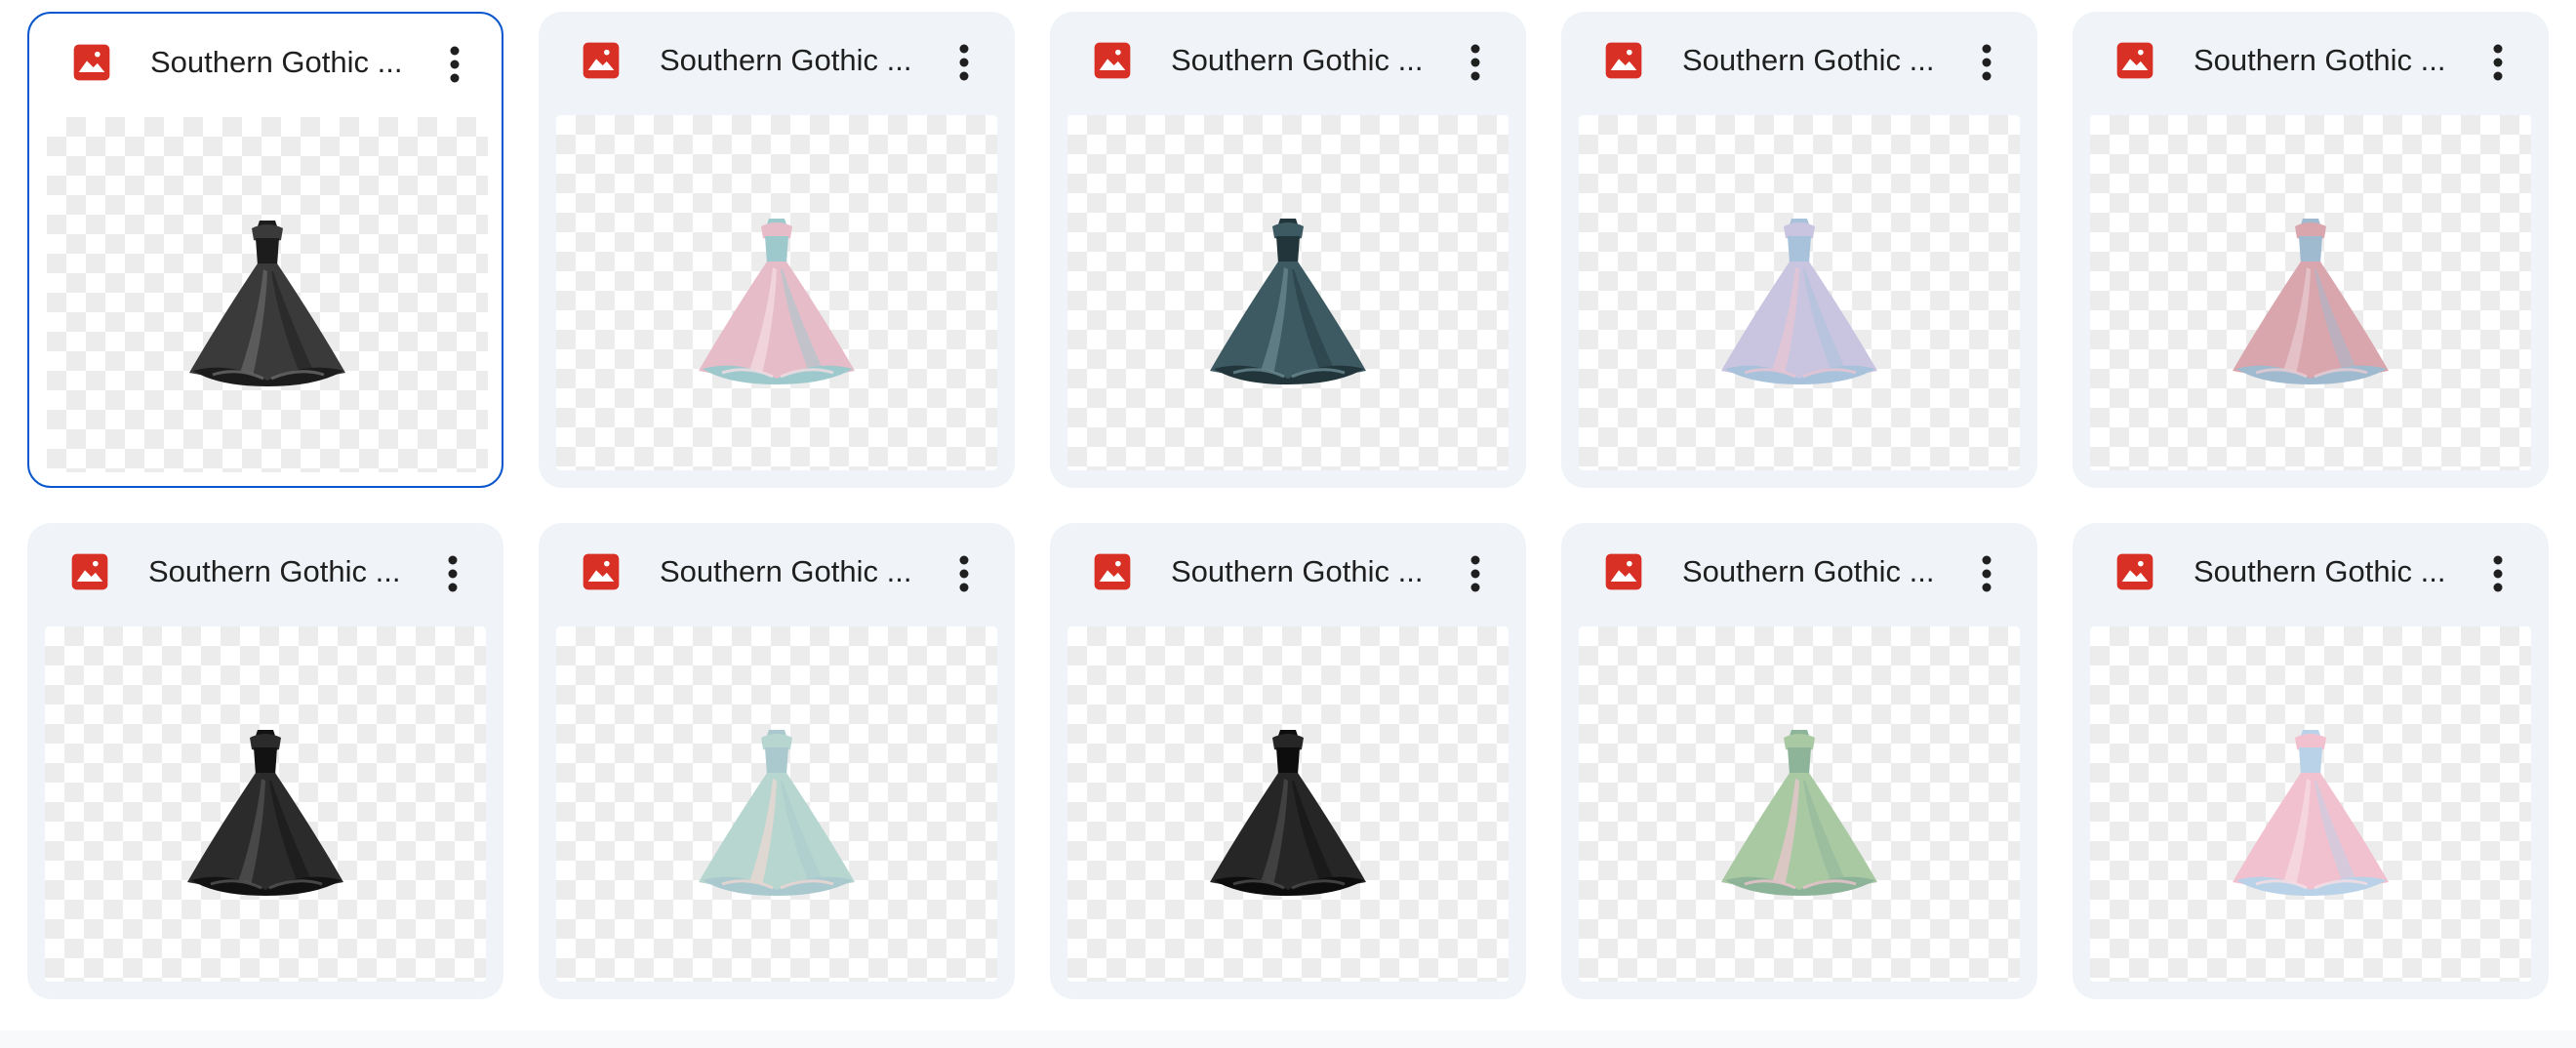  I want to click on sage-green-and-pink-gown-image, so click(1799, 813).